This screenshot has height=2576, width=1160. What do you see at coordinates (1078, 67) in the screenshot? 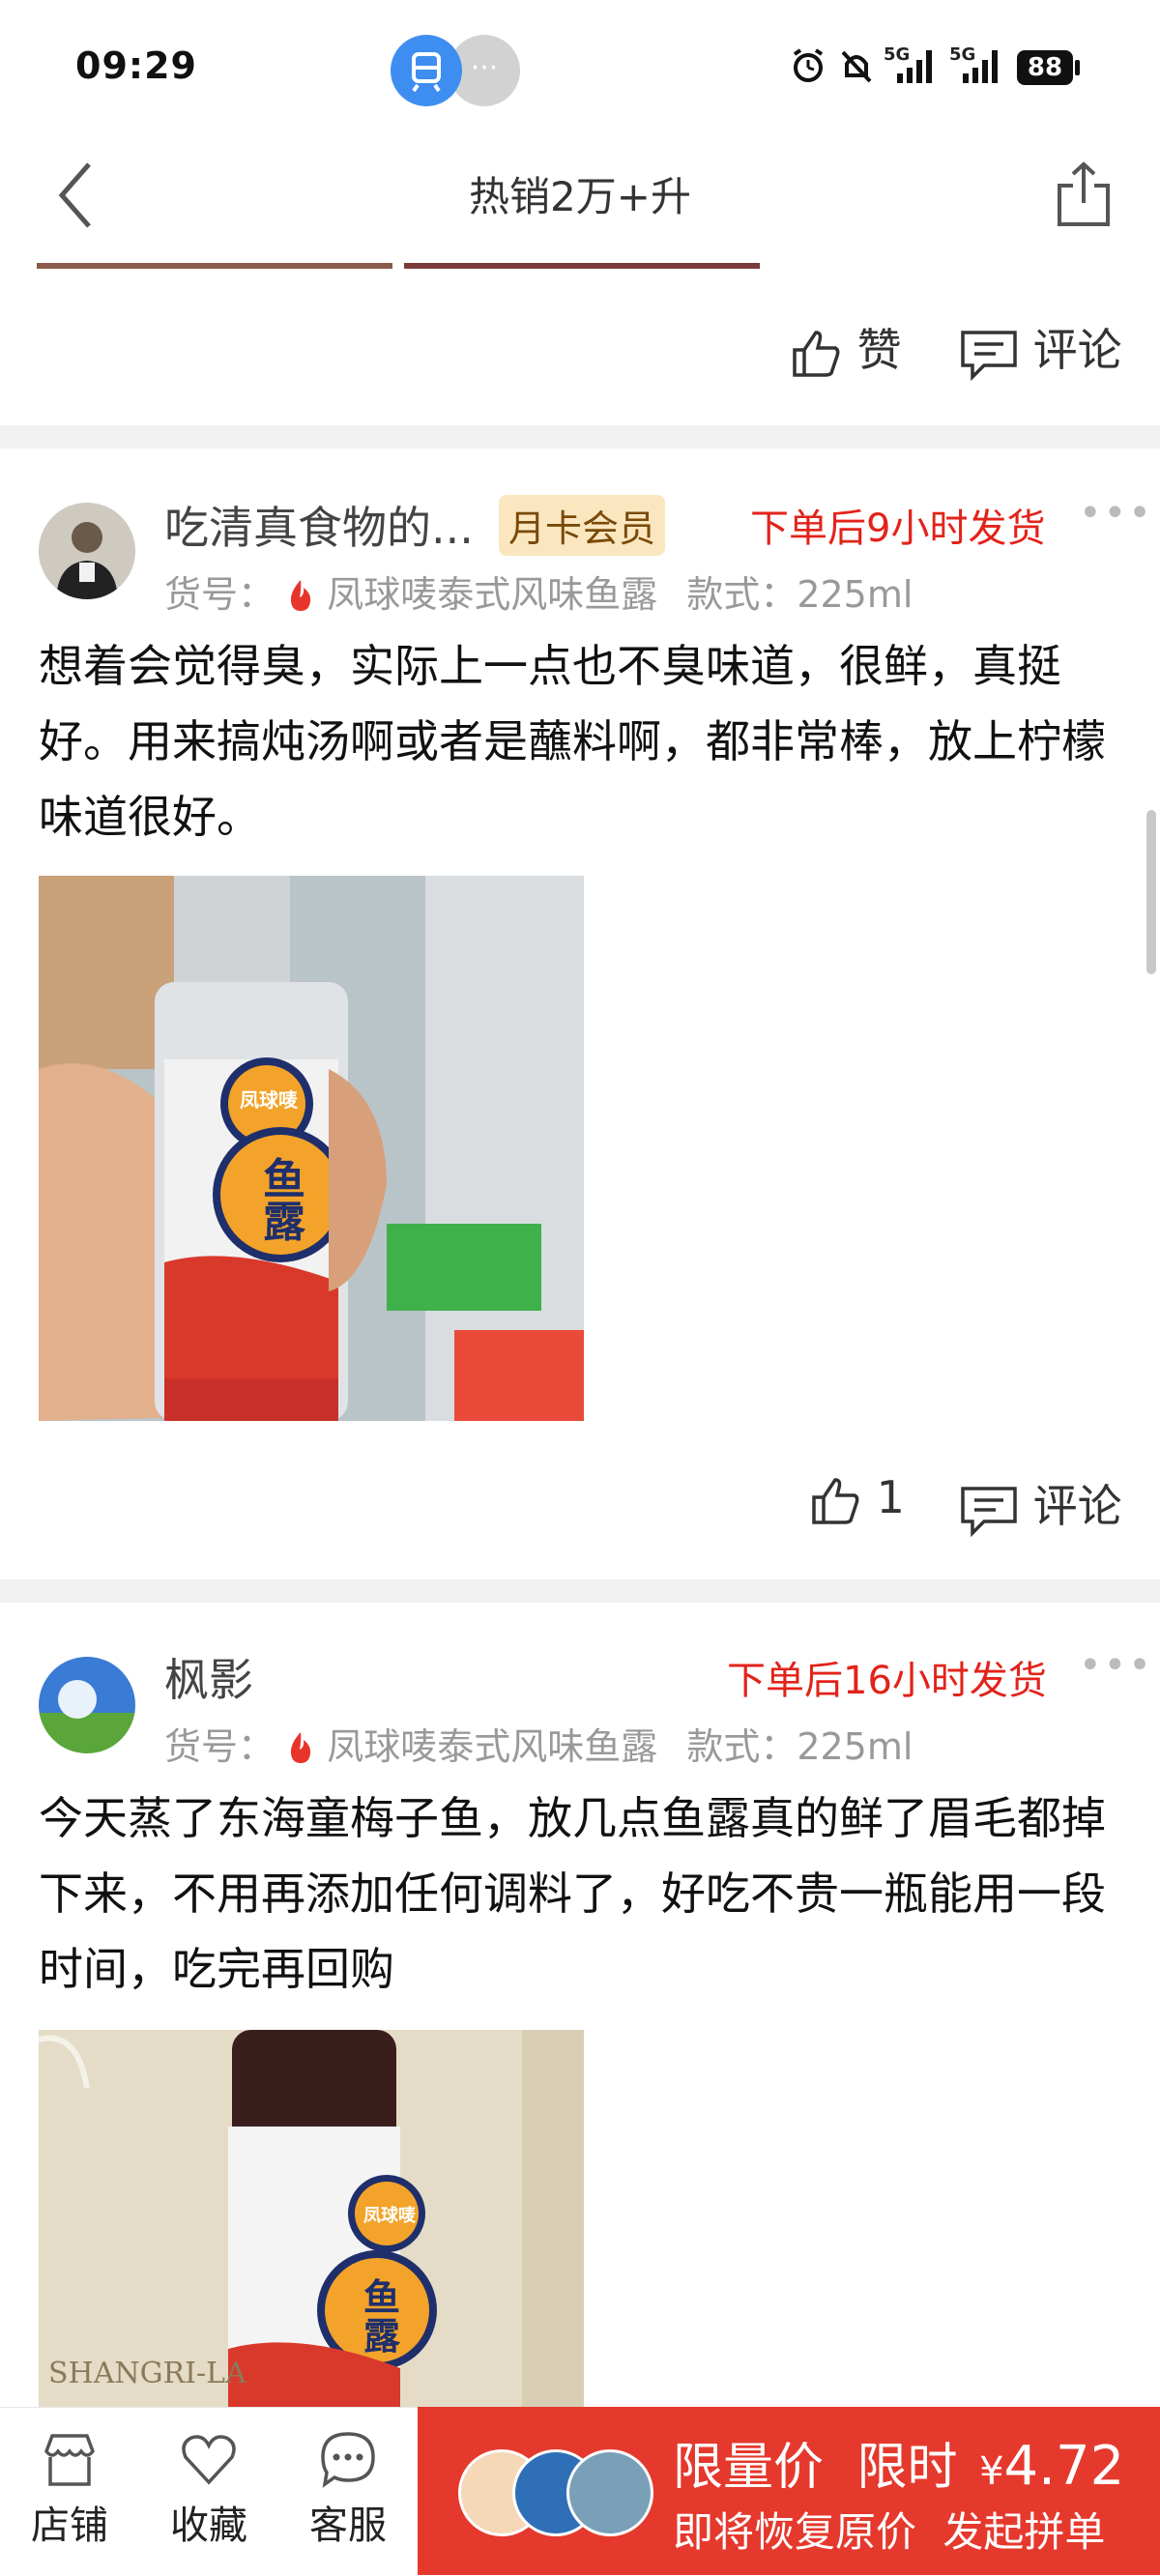
I see `battery-tip` at bounding box center [1078, 67].